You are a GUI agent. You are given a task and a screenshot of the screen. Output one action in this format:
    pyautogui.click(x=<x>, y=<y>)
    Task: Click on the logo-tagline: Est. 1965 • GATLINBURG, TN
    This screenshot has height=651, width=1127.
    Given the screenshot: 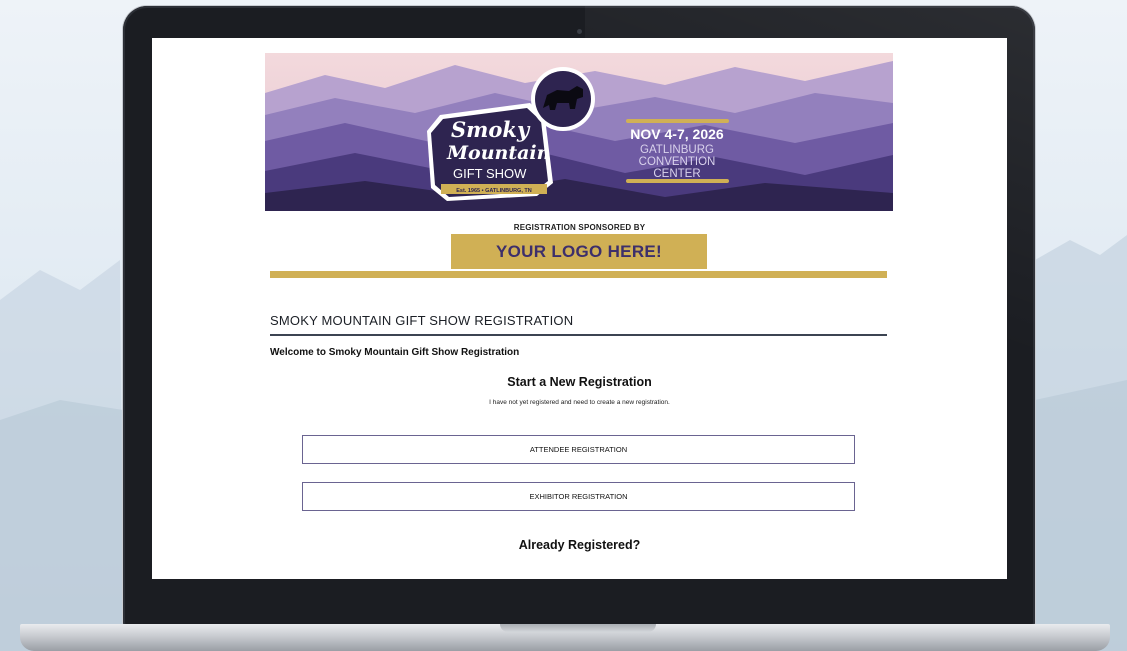 What is the action you would take?
    pyautogui.click(x=494, y=191)
    